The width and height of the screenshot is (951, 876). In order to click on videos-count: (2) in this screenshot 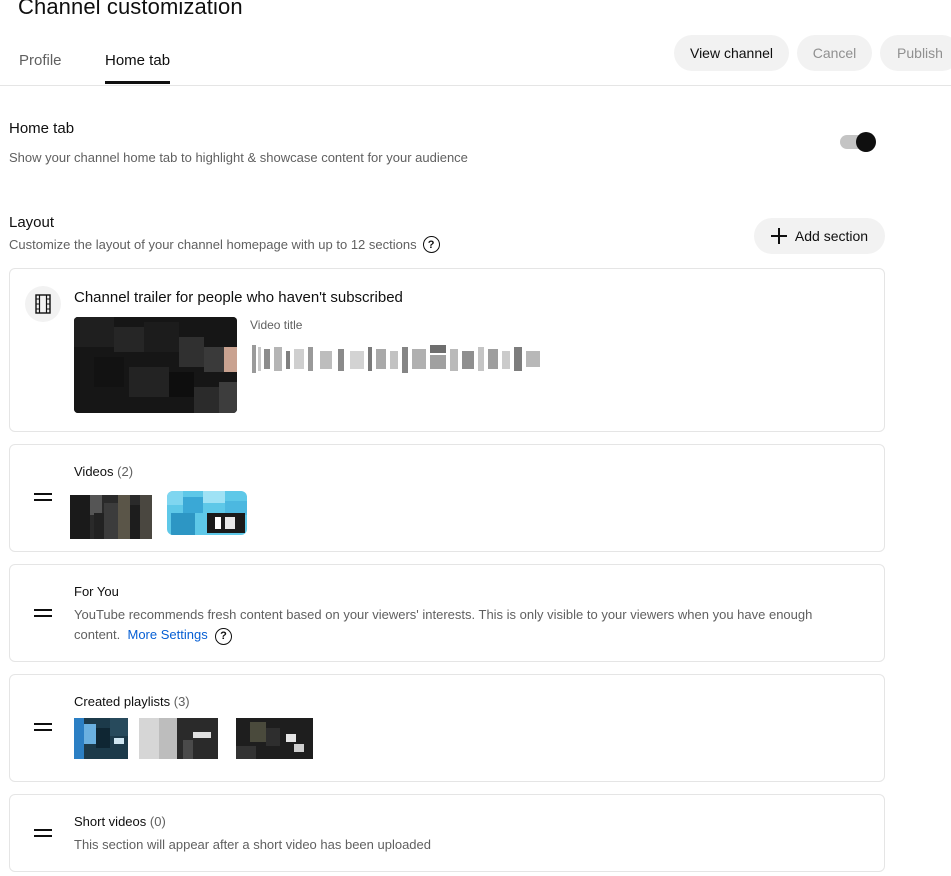, I will do `click(125, 471)`.